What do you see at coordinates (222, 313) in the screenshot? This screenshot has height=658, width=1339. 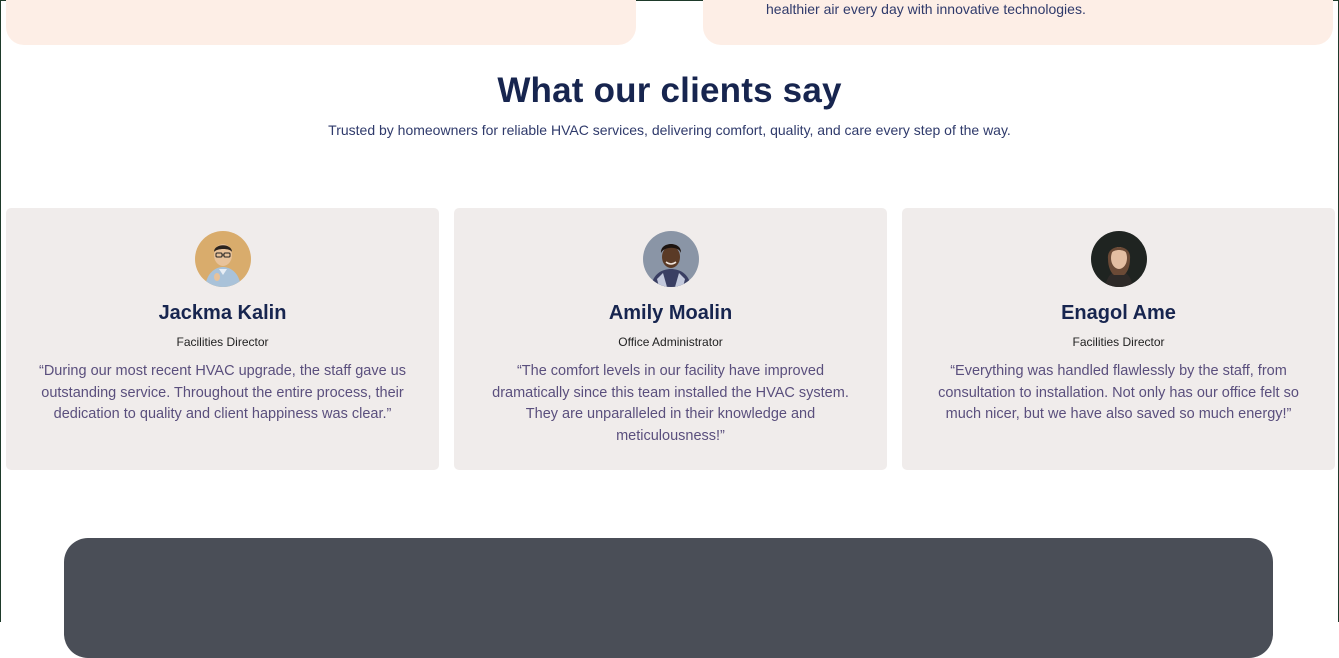 I see `testimonial-name: Jackma Kalin` at bounding box center [222, 313].